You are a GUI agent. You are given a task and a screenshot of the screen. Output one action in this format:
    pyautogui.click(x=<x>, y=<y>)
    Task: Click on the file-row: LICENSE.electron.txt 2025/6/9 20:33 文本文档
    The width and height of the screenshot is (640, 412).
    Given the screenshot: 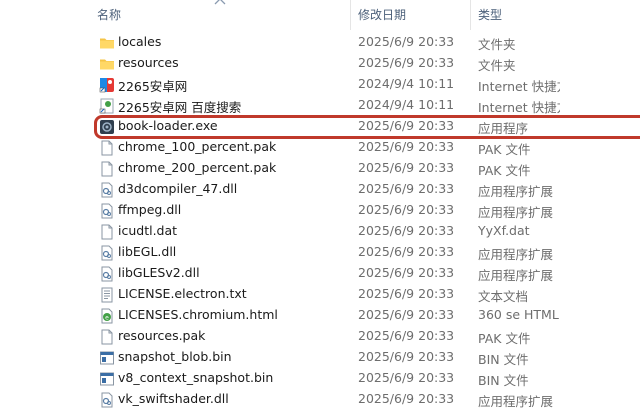 What is the action you would take?
    pyautogui.click(x=320, y=295)
    